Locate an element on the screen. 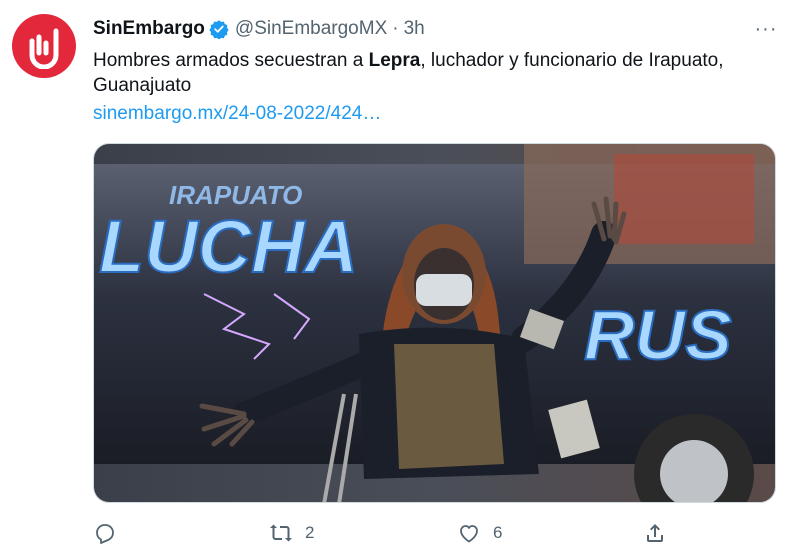 The width and height of the screenshot is (800, 553). like-button: 6 is located at coordinates (479, 533).